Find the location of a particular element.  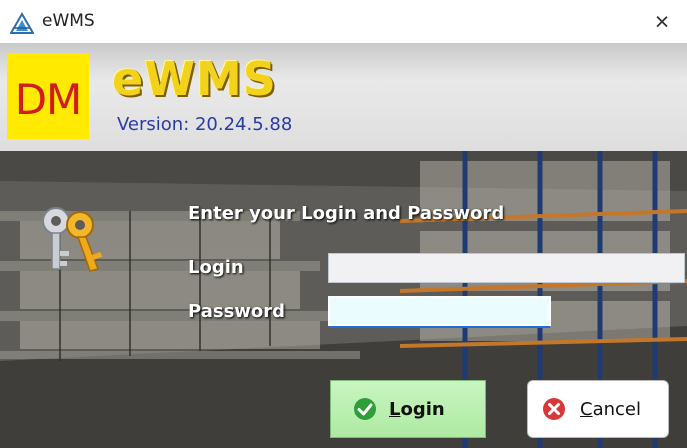

cancel-button: Cancel is located at coordinates (598, 409).